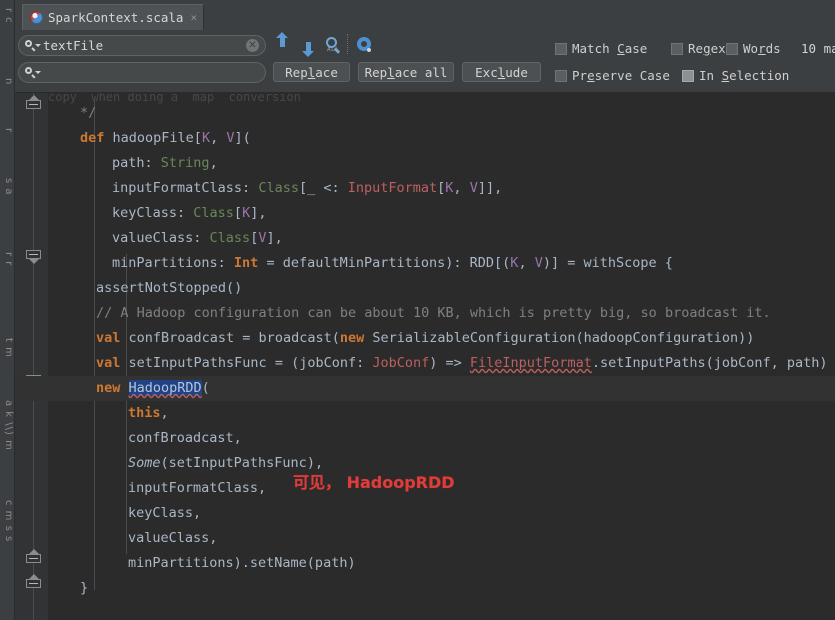 Image resolution: width=835 pixels, height=620 pixels. I want to click on code-token: (, so click(205, 388).